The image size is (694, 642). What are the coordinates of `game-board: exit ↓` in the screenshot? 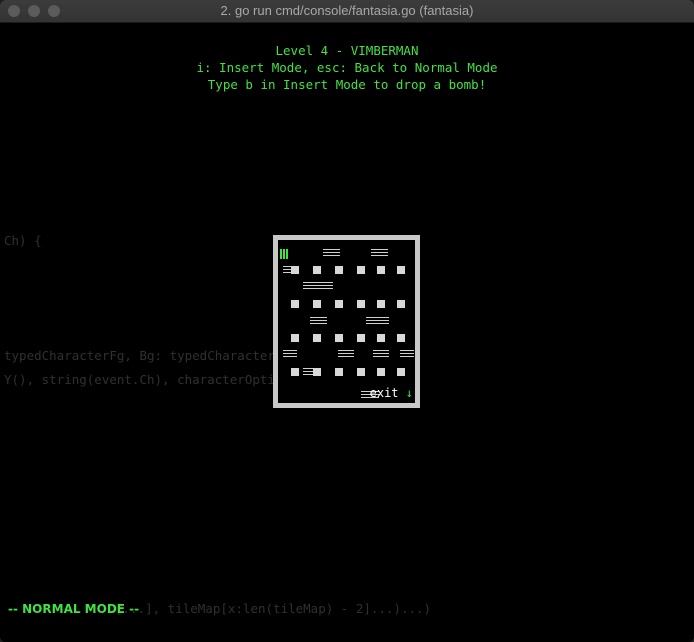 It's located at (346, 321).